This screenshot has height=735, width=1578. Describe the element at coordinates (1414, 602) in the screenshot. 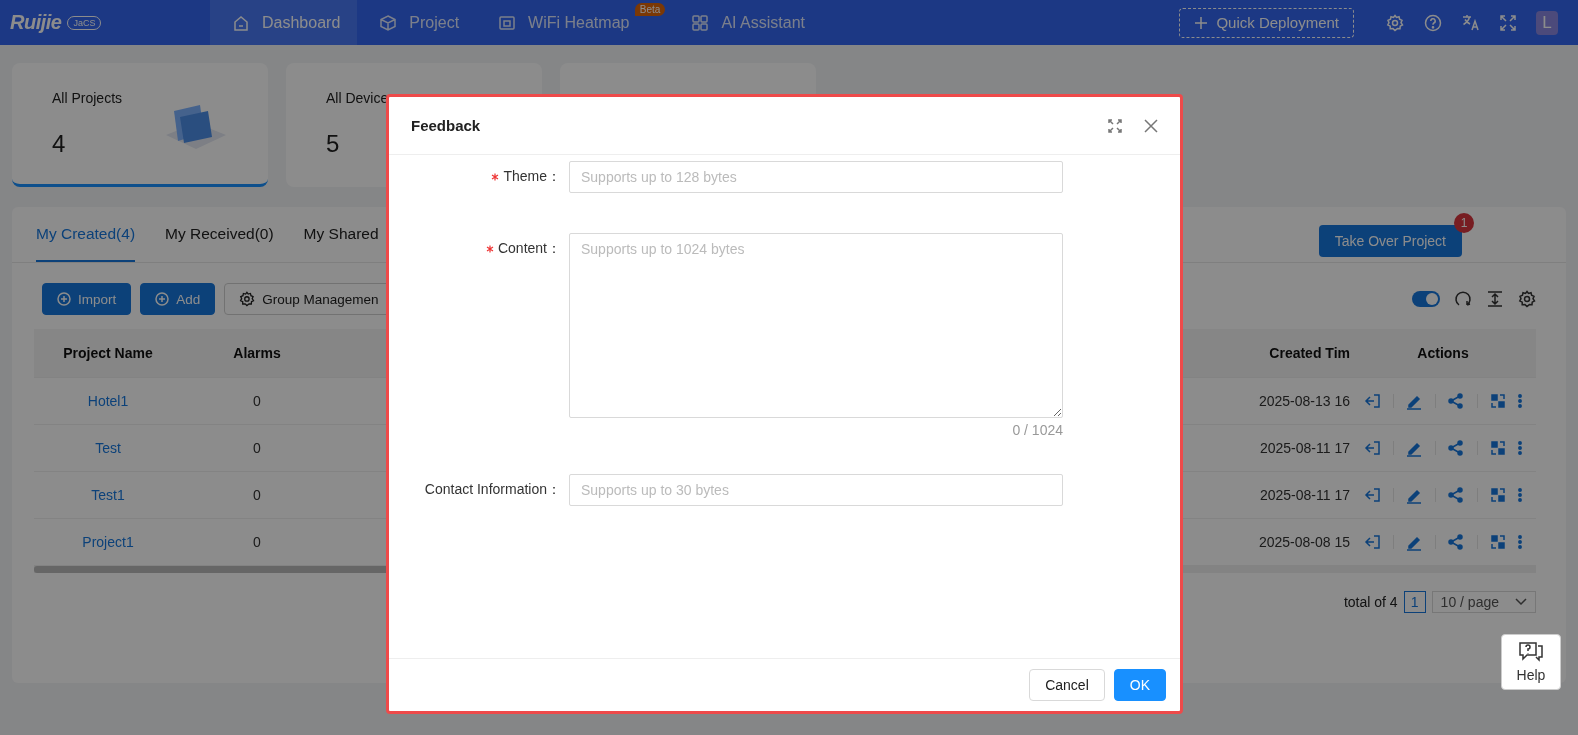

I see `page-number: 1` at that location.